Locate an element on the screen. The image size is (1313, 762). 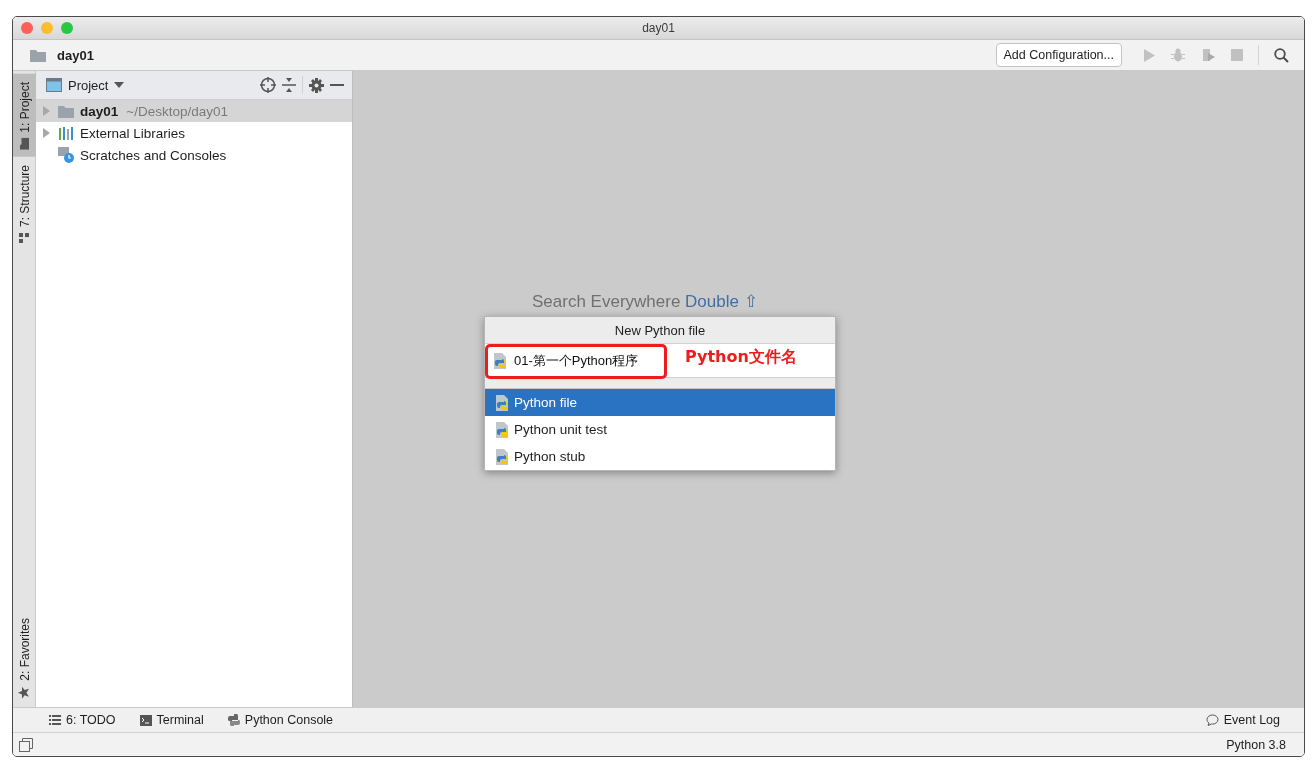
annotation-label: Python文件名 is located at coordinates (741, 357).